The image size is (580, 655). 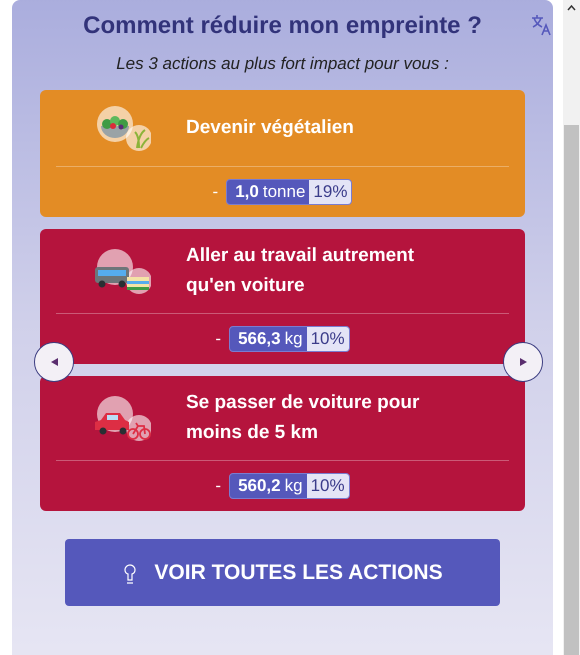 What do you see at coordinates (246, 192) in the screenshot?
I see `impact-amount: 1,0` at bounding box center [246, 192].